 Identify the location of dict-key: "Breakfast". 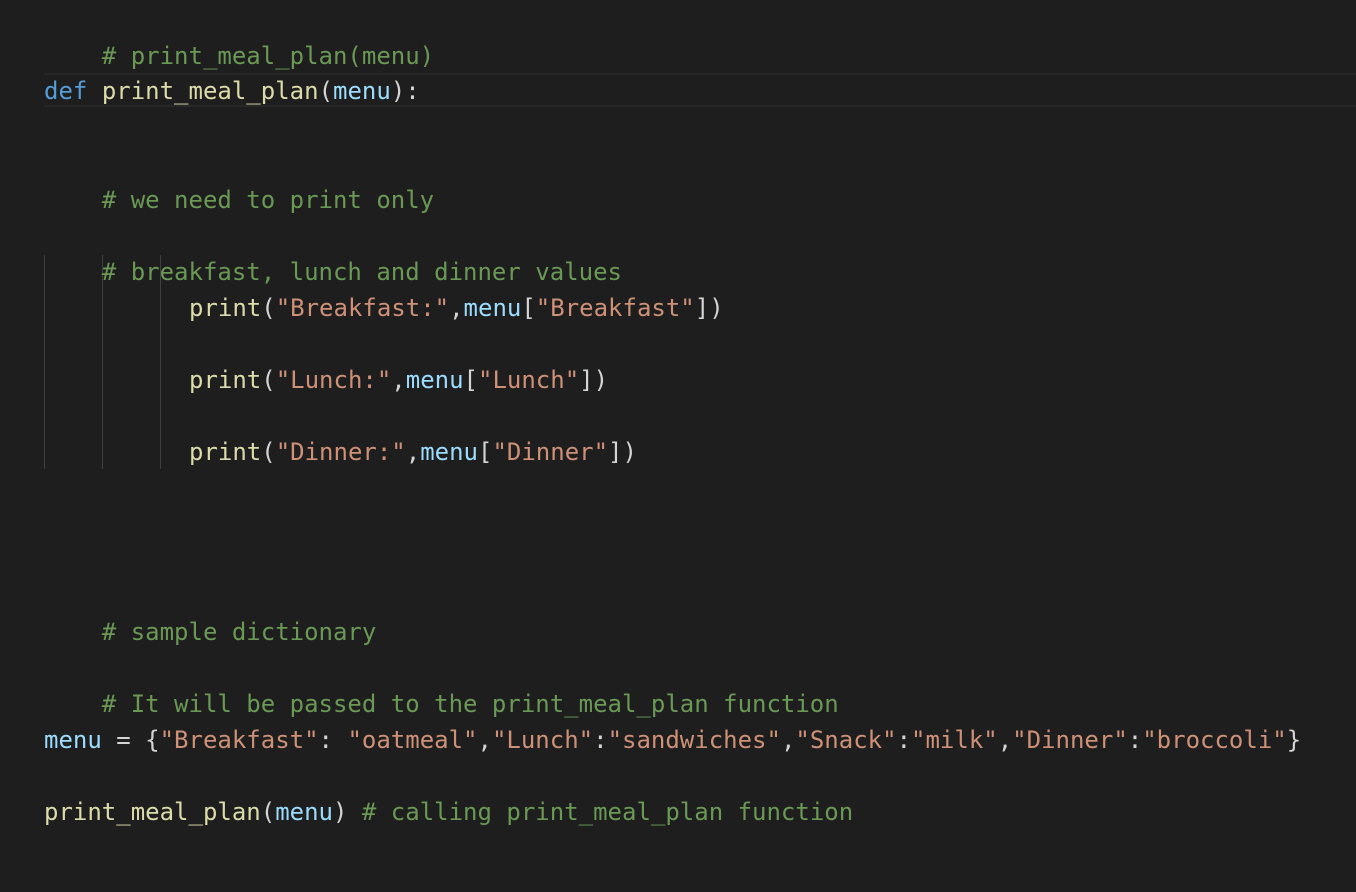
(239, 740).